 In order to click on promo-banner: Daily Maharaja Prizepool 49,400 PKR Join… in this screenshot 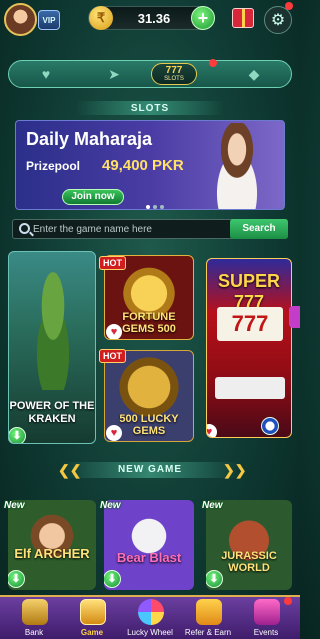, I will do `click(150, 165)`.